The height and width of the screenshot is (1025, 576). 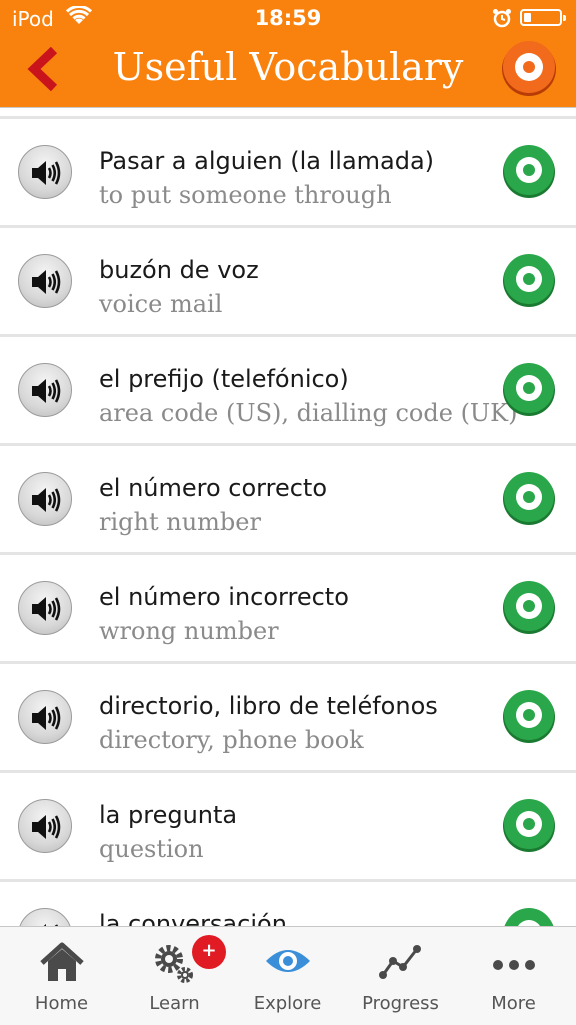 What do you see at coordinates (224, 597) in the screenshot?
I see `vocab-term: el número incorrecto` at bounding box center [224, 597].